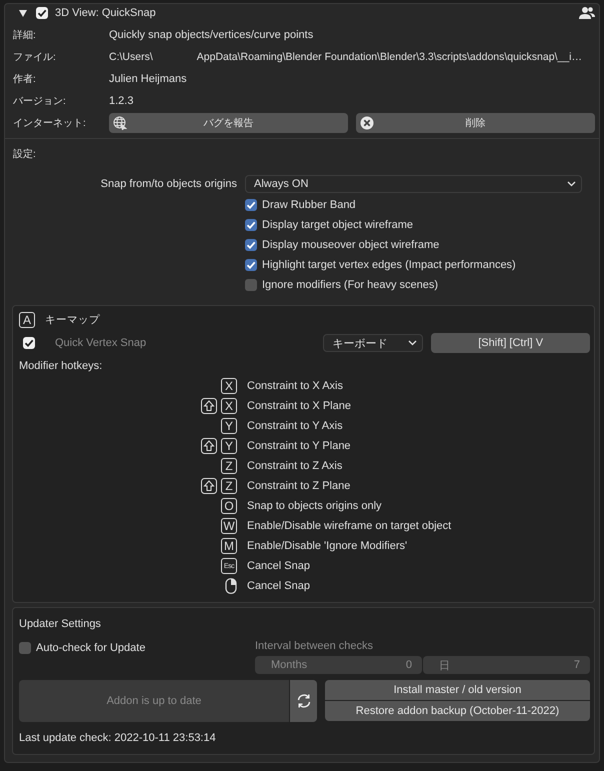 The width and height of the screenshot is (604, 771). What do you see at coordinates (309, 205) in the screenshot?
I see `checkbox-label: Draw Rubber Band` at bounding box center [309, 205].